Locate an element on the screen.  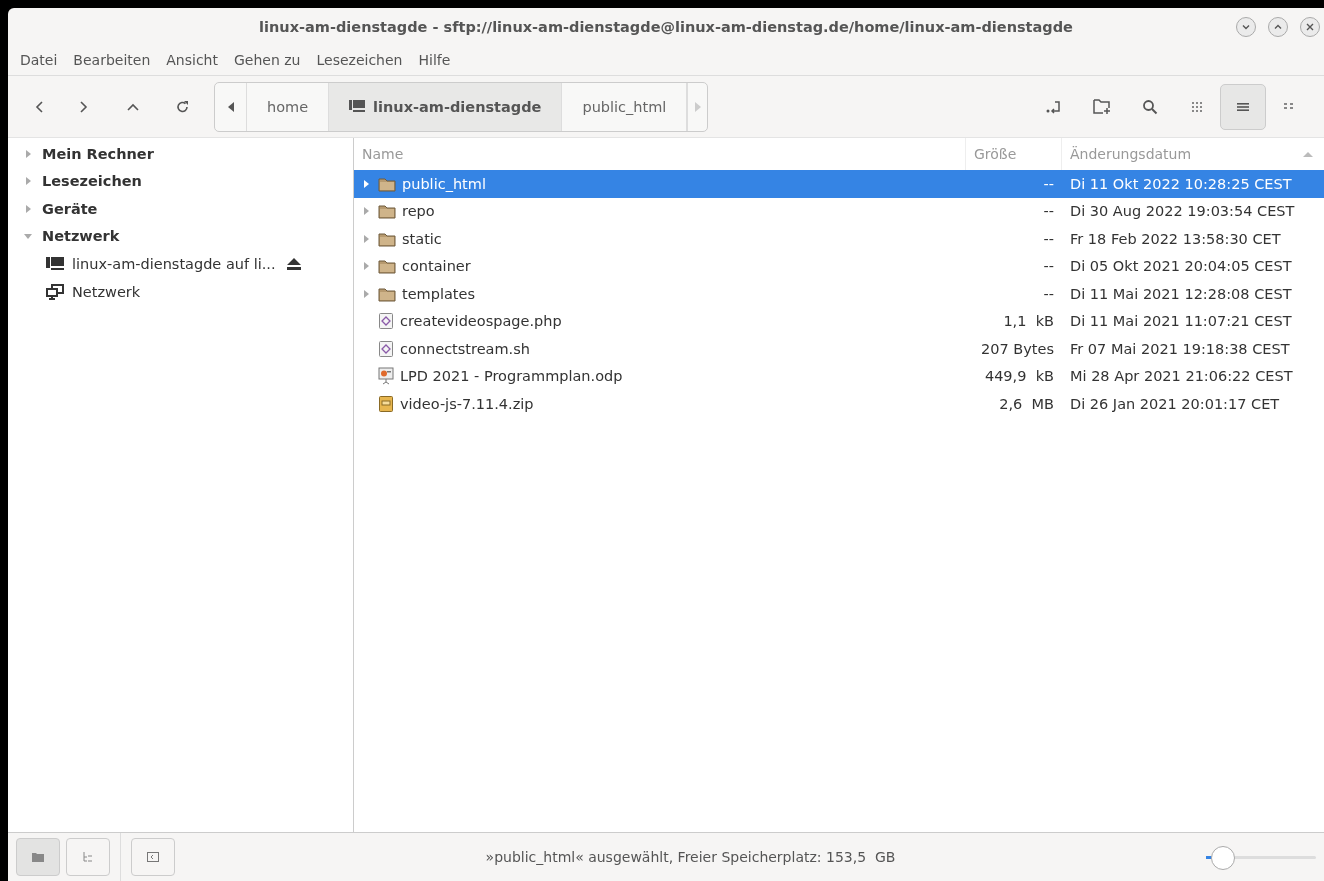
file-row: createvideospage.php 1,1 kB Di 11 Mai 2021 11:07:21 CEST is located at coordinates (839, 321).